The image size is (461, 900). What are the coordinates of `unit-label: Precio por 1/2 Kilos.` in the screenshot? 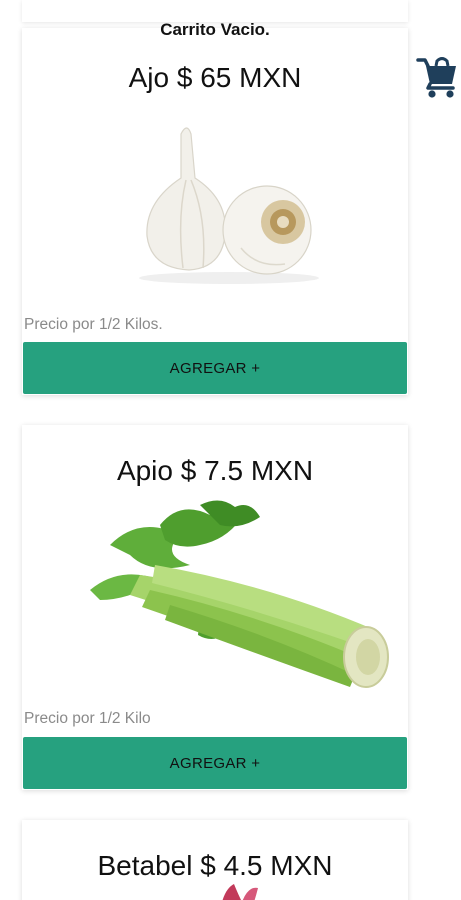 It's located at (93, 324).